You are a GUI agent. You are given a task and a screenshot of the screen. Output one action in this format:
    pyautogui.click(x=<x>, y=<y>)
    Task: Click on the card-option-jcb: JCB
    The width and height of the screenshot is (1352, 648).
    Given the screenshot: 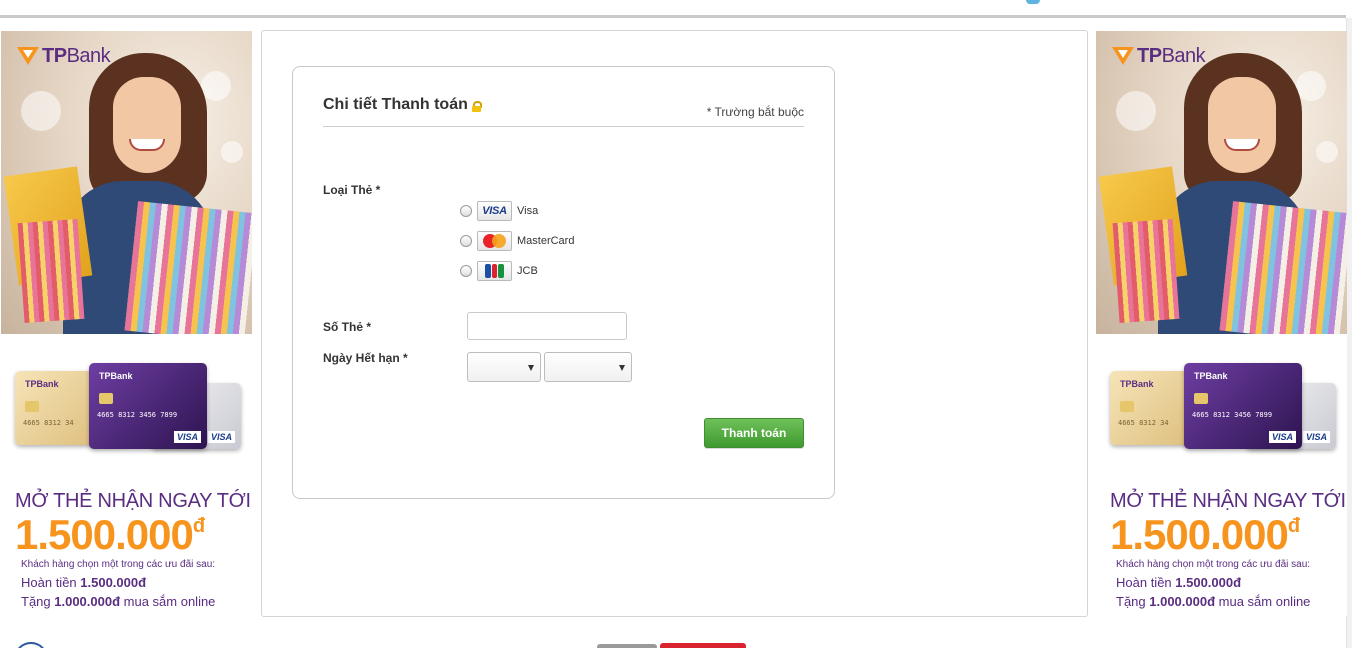 What is the action you would take?
    pyautogui.click(x=499, y=271)
    